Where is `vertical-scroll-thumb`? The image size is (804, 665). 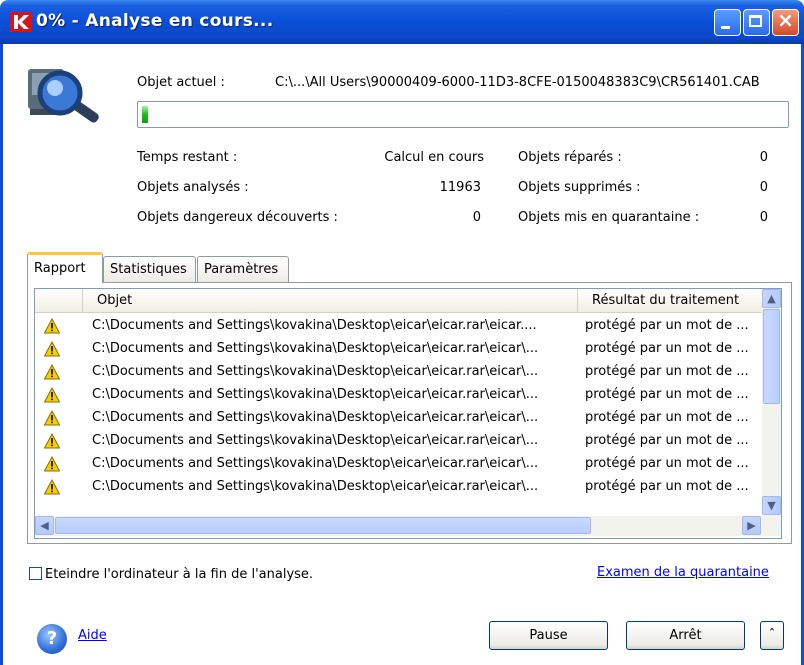 vertical-scroll-thumb is located at coordinates (771, 356).